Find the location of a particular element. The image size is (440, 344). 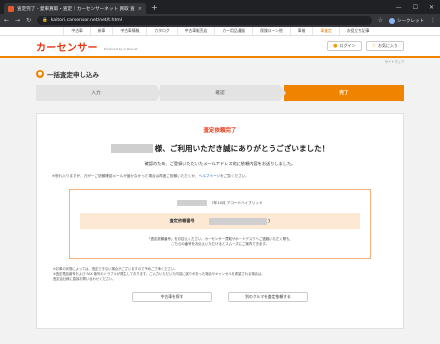

step-confirm: 確認 is located at coordinates (223, 93).